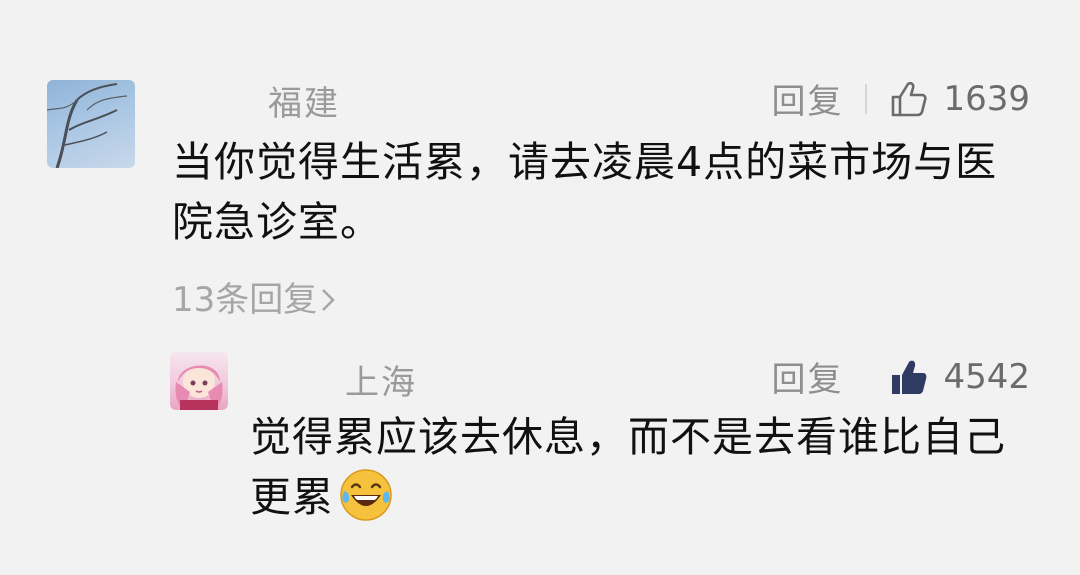 Image resolution: width=1080 pixels, height=575 pixels. I want to click on laughing-tears-emoji-icon, so click(366, 495).